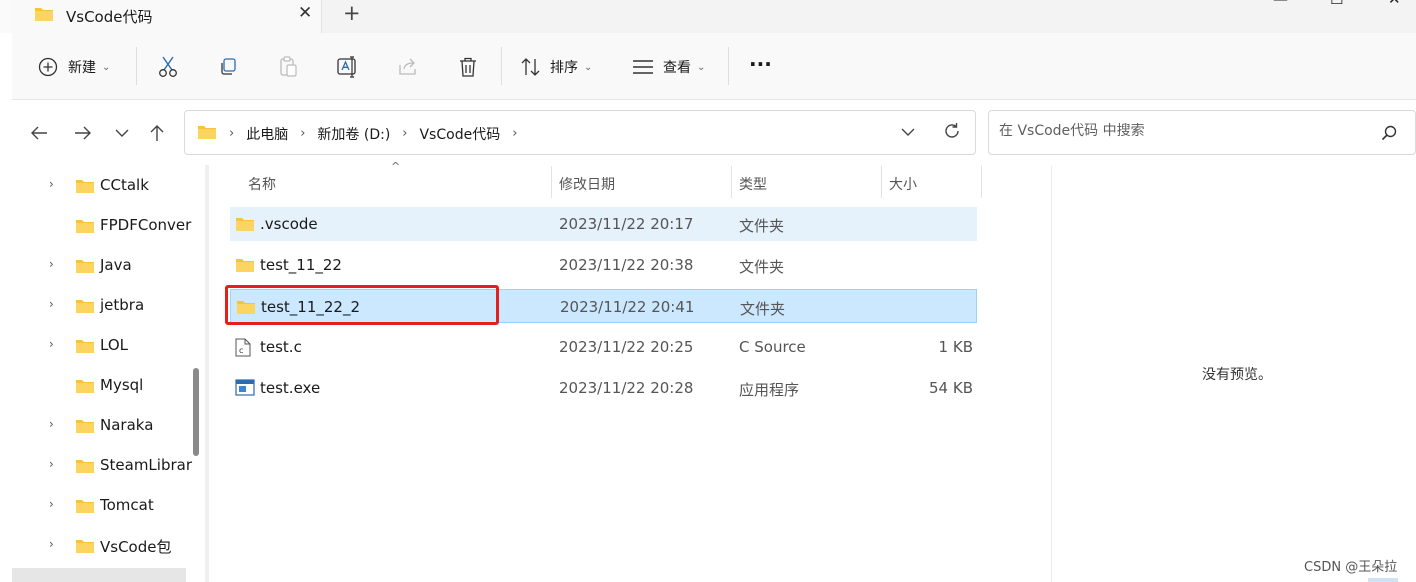 The height and width of the screenshot is (582, 1416). What do you see at coordinates (1336, 4) in the screenshot?
I see `maximize-icon: ☐` at bounding box center [1336, 4].